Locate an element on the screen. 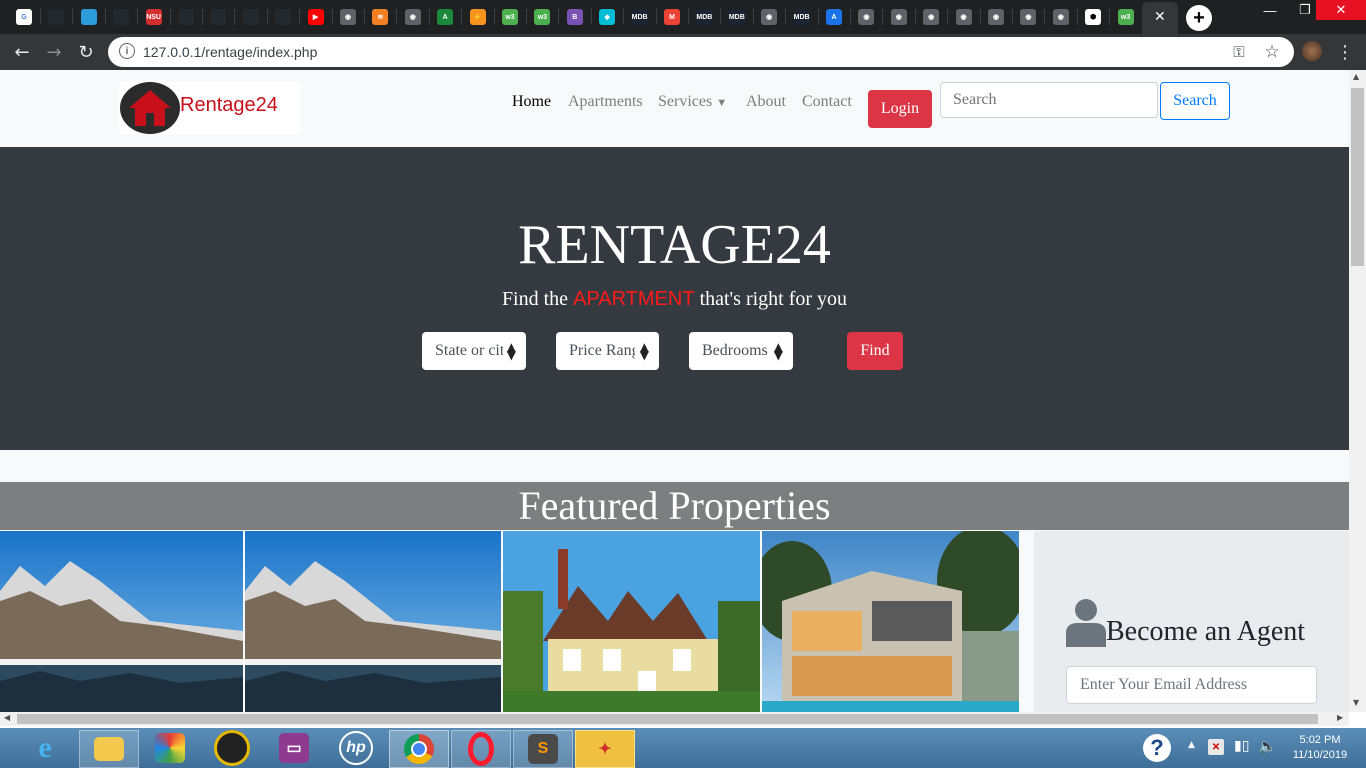 This screenshot has width=1366, height=768. login-button: Login is located at coordinates (900, 109).